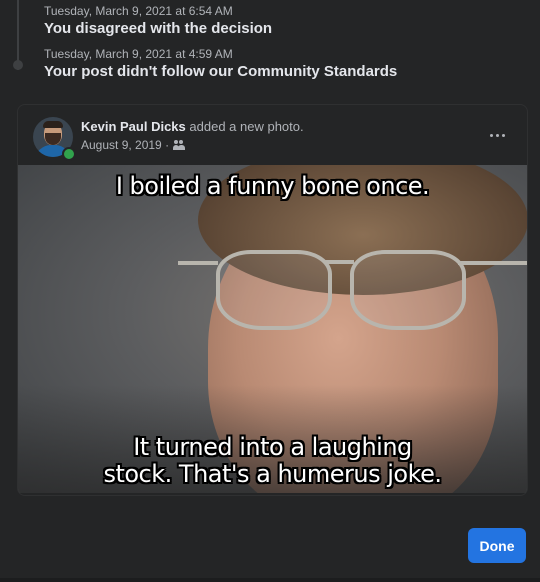  I want to click on meme-caption-top: I boiled a funny bone once., so click(272, 186).